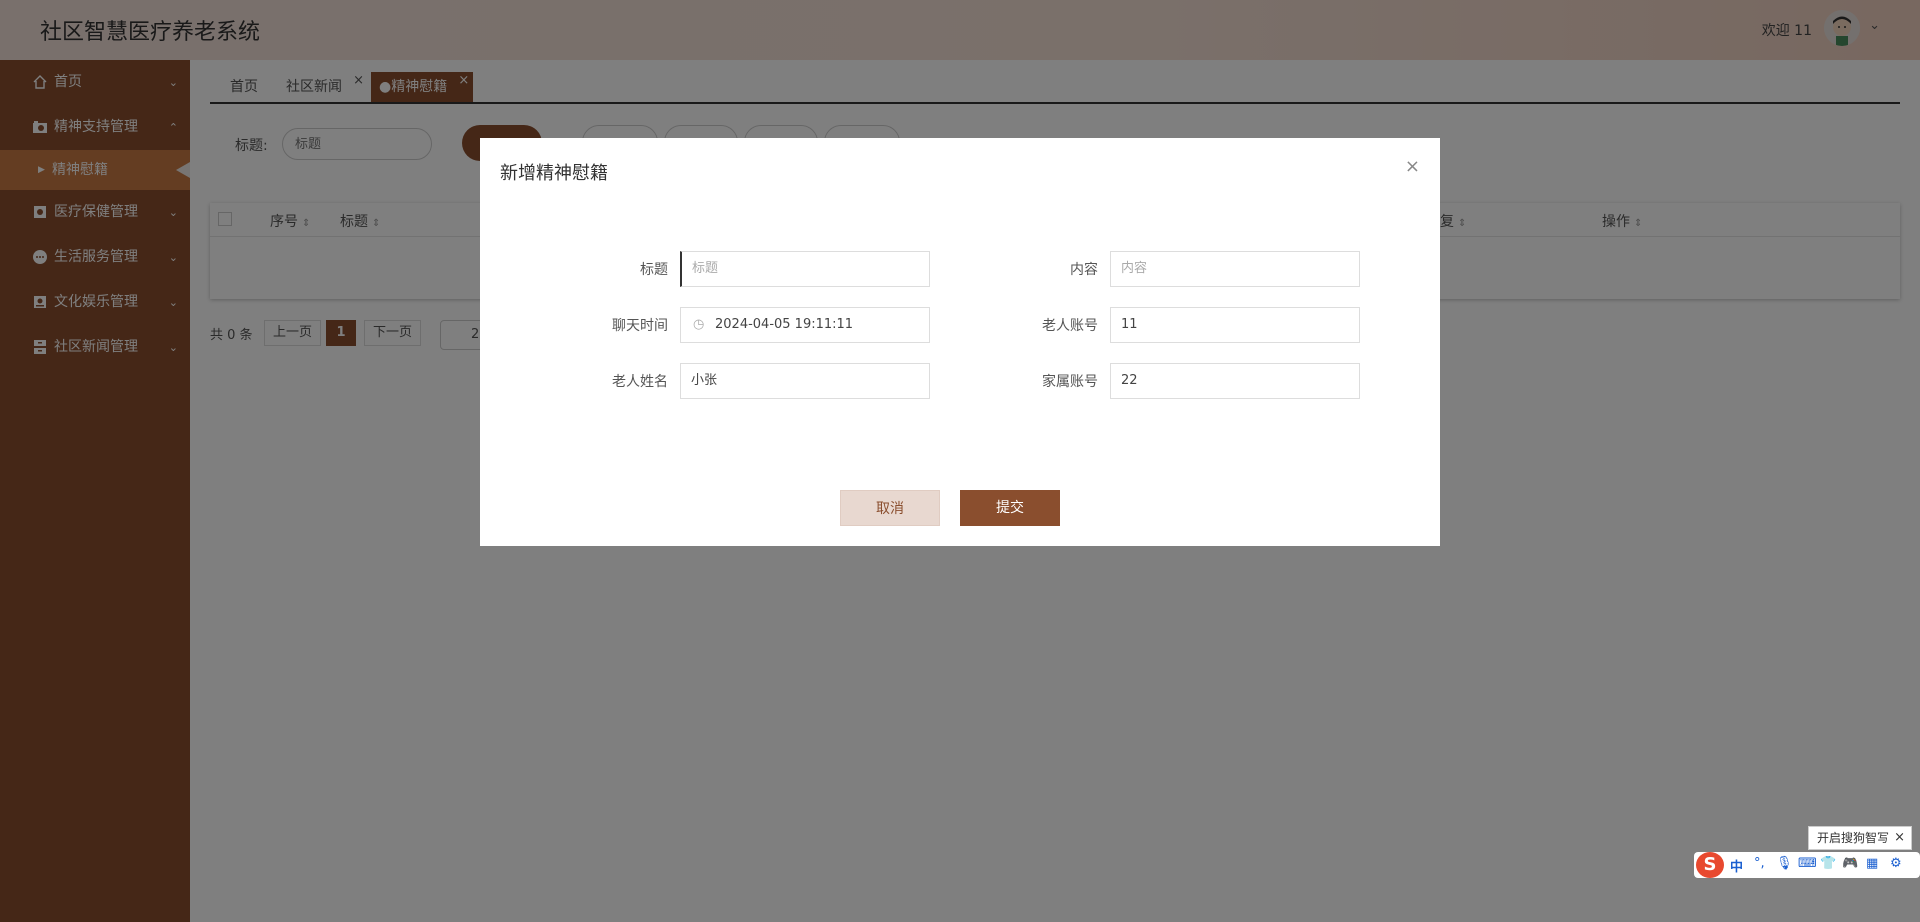 Image resolution: width=1920 pixels, height=922 pixels. I want to click on field-title-label: 标题, so click(654, 270).